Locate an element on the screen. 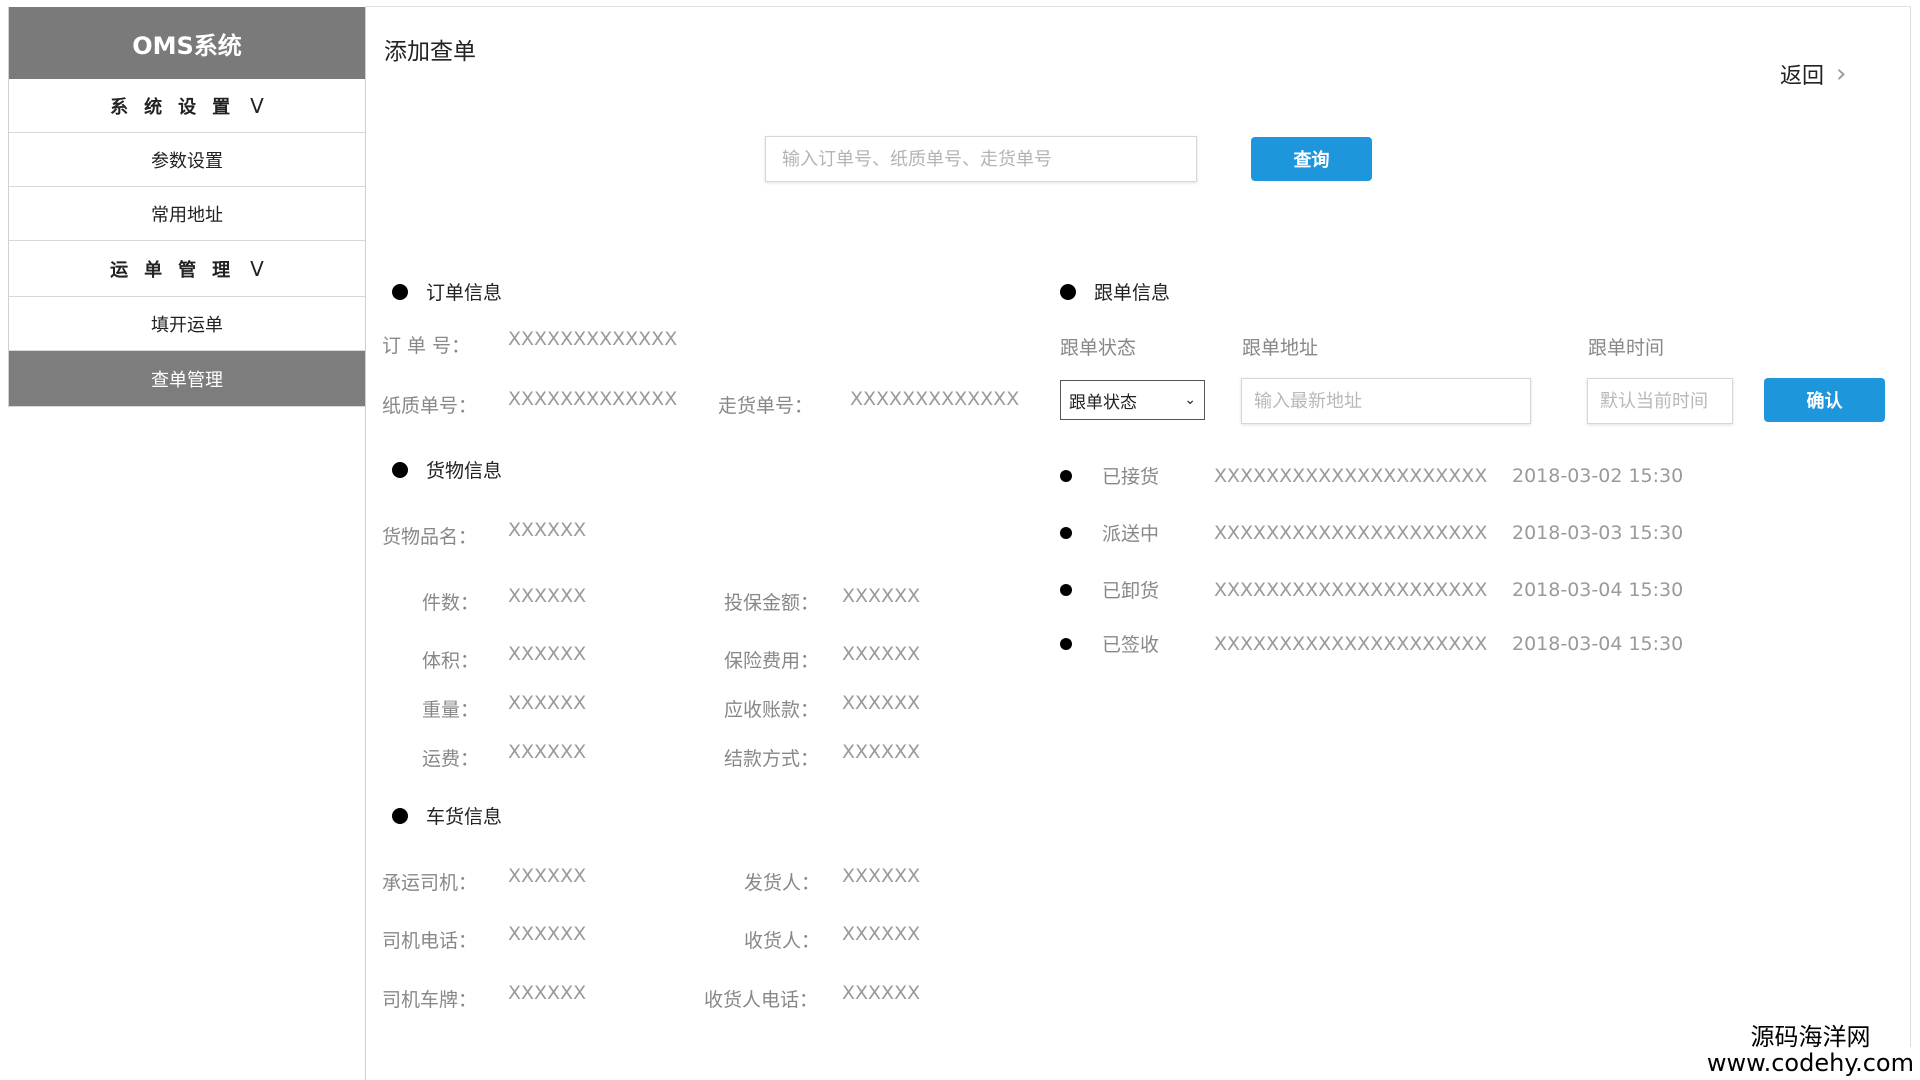 This screenshot has width=1920, height=1080. sidebar-item-create-waybill: 填开运单 is located at coordinates (187, 324).